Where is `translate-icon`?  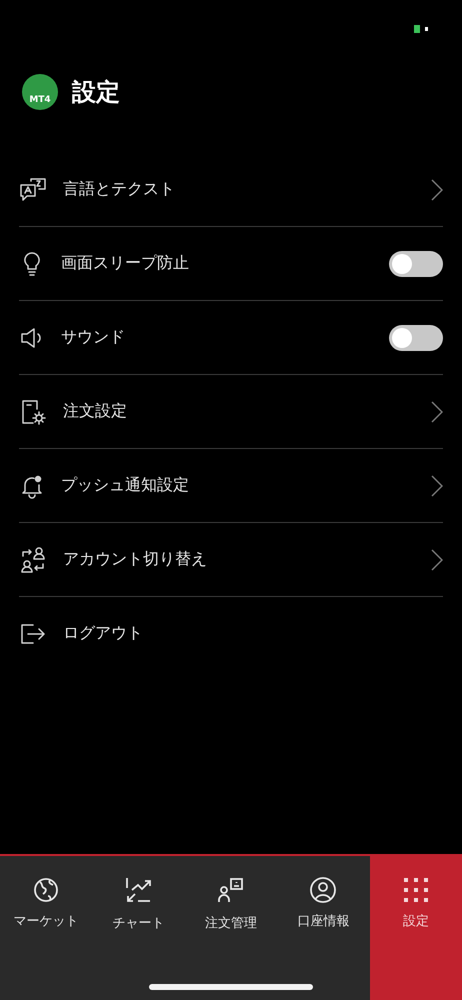 translate-icon is located at coordinates (33, 189).